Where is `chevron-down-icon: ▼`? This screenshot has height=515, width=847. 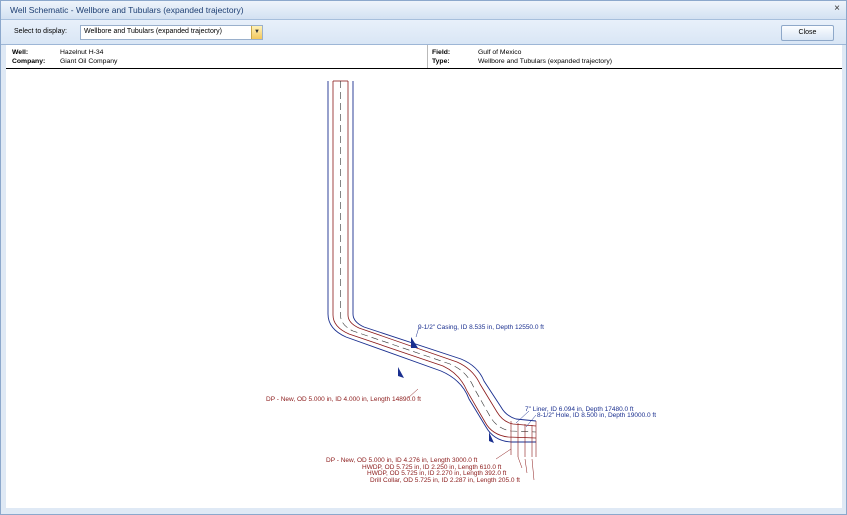 chevron-down-icon: ▼ is located at coordinates (256, 32).